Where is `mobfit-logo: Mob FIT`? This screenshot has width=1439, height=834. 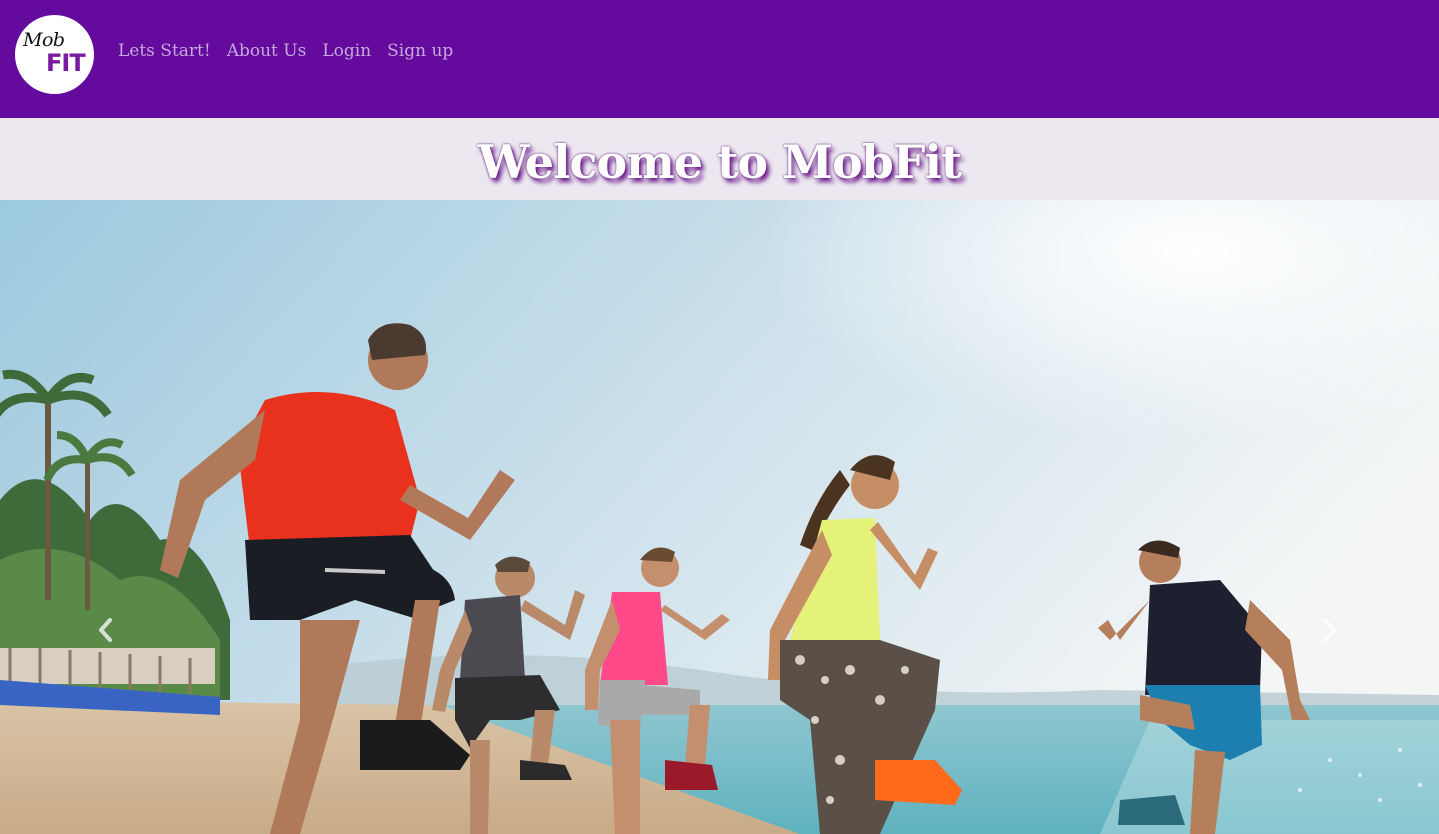 mobfit-logo: Mob FIT is located at coordinates (54, 54).